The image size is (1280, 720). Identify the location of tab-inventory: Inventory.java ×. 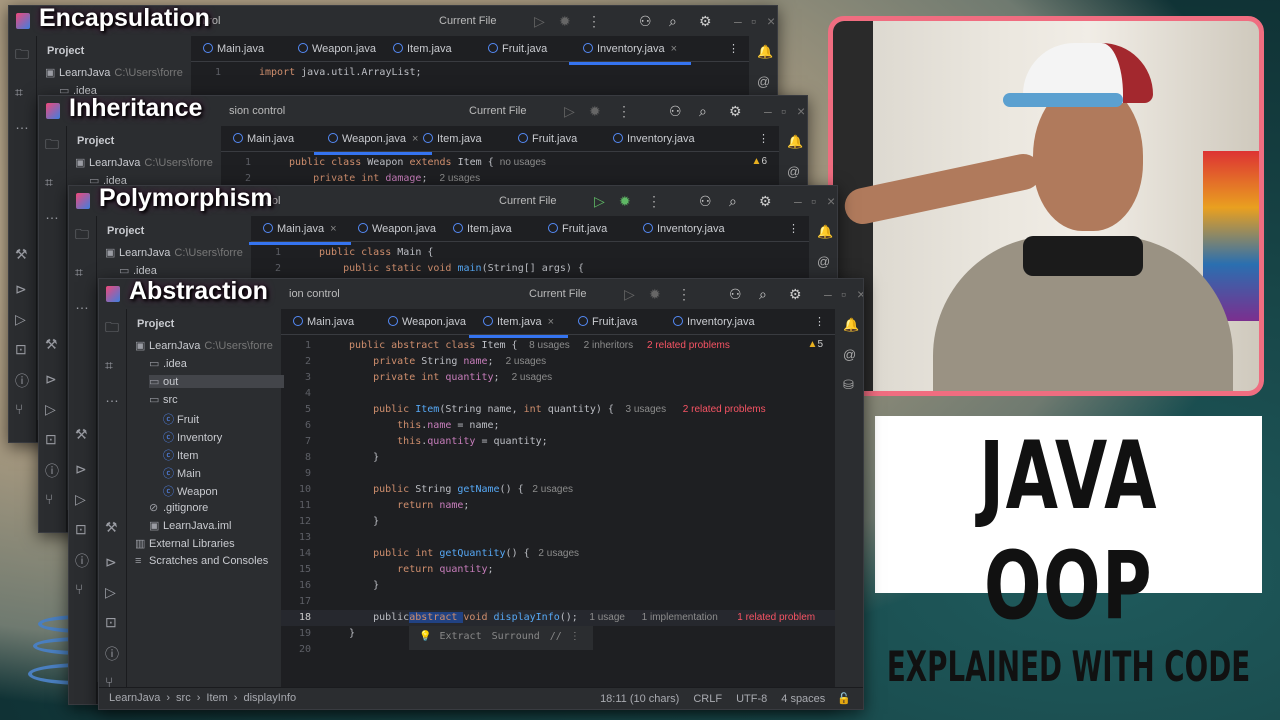
(630, 54).